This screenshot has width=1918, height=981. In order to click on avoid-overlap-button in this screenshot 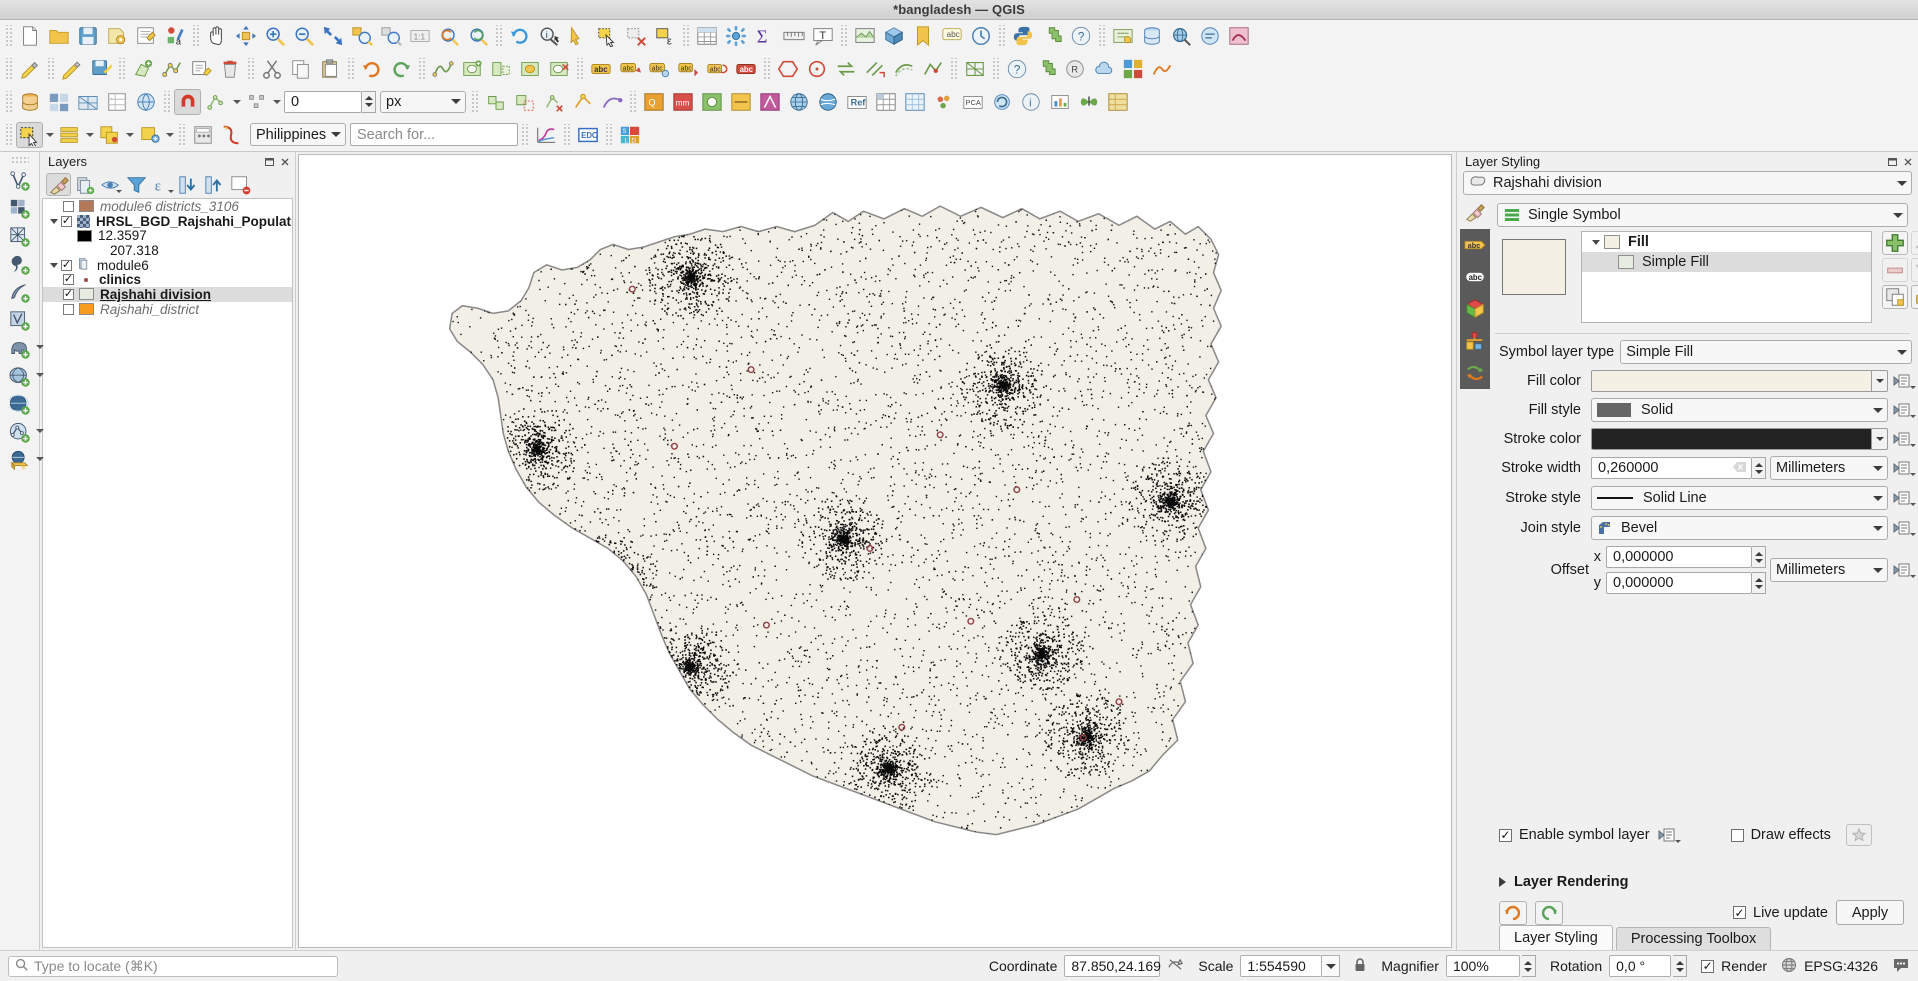, I will do `click(524, 102)`.